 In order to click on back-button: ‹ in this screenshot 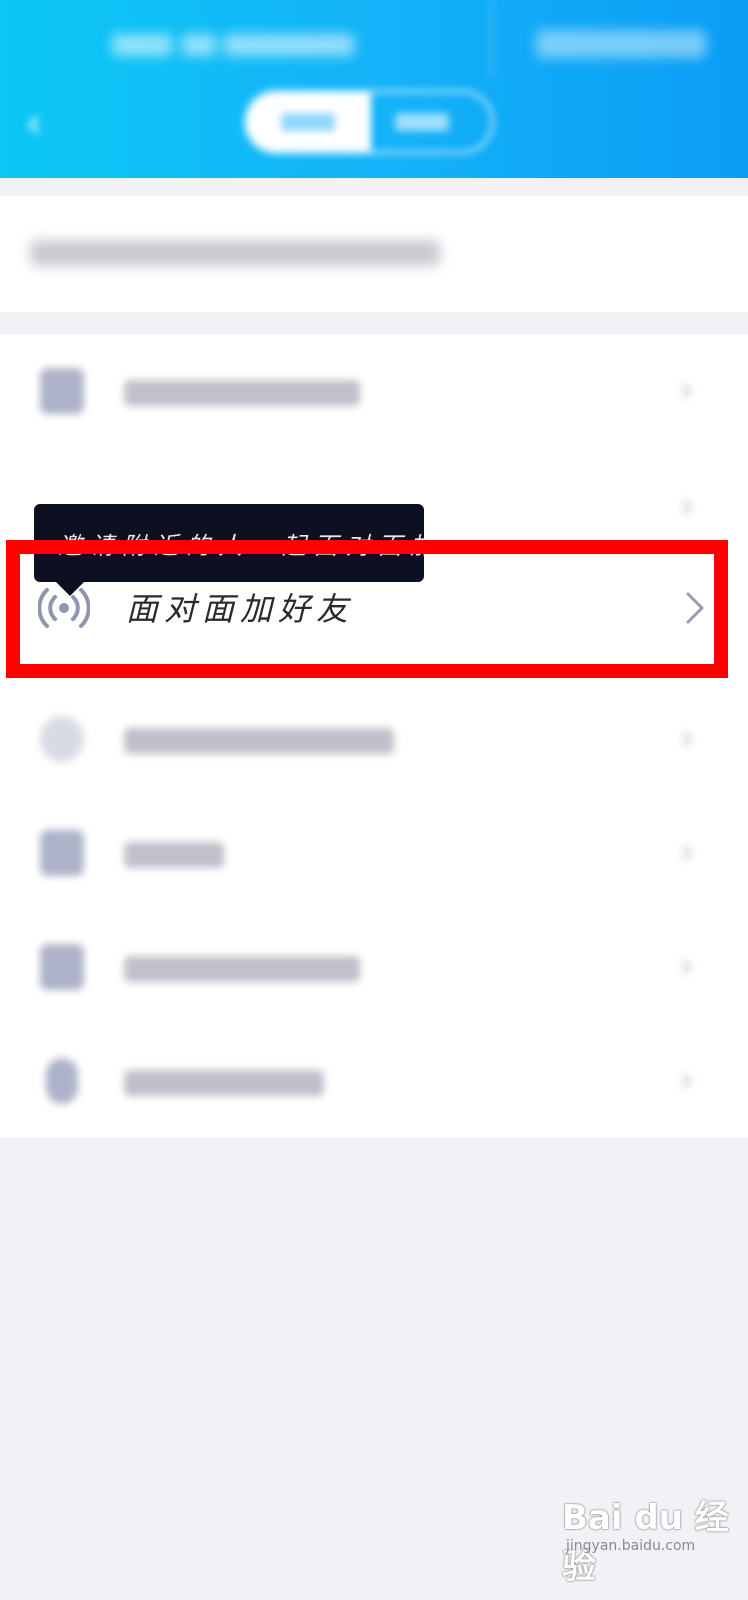, I will do `click(34, 123)`.